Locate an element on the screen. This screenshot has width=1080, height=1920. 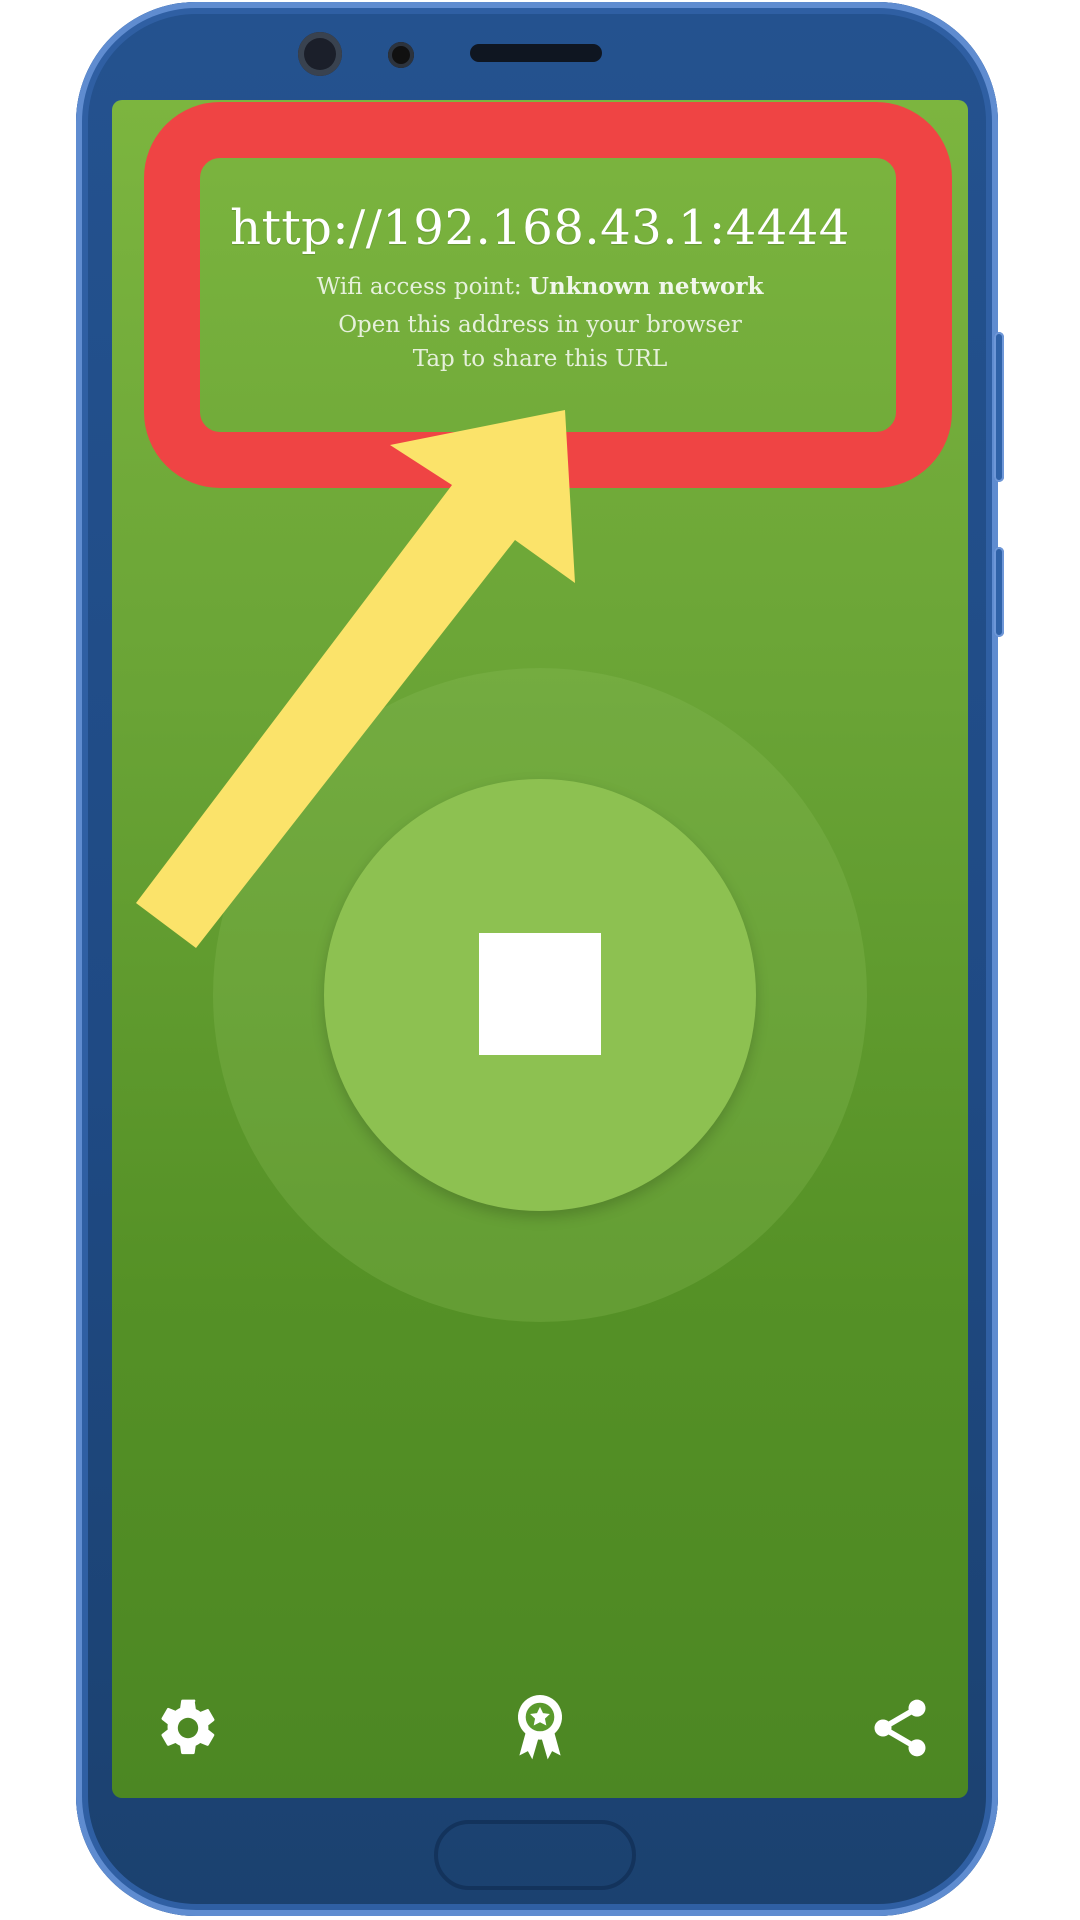
share-icon is located at coordinates (900, 1730).